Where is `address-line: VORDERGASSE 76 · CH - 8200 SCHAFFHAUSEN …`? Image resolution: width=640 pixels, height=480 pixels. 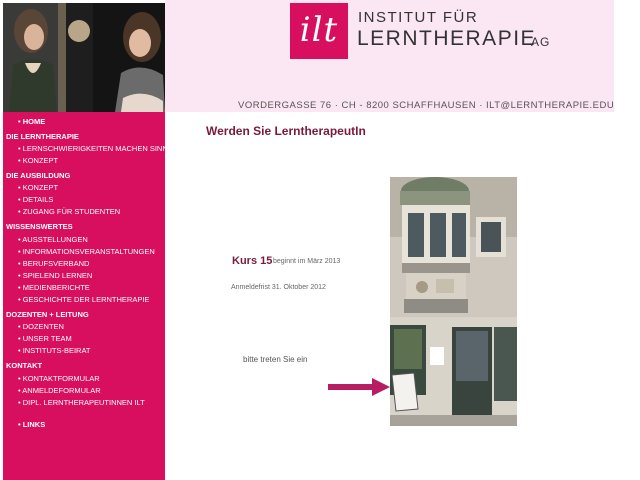 address-line: VORDERGASSE 76 · CH - 8200 SCHAFFHAUSEN … is located at coordinates (426, 105).